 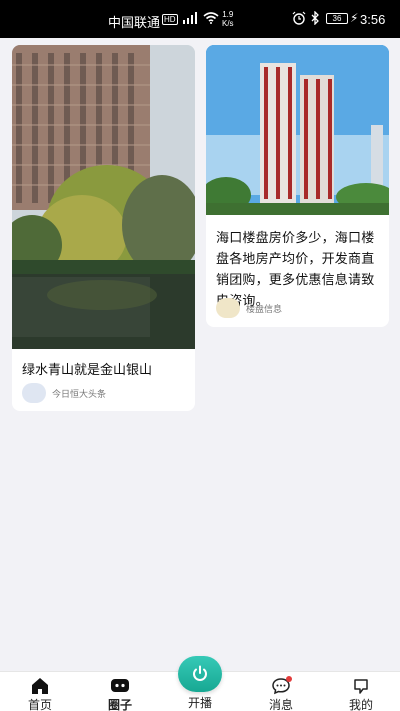 What do you see at coordinates (191, 19) in the screenshot?
I see `cell-signal-icon` at bounding box center [191, 19].